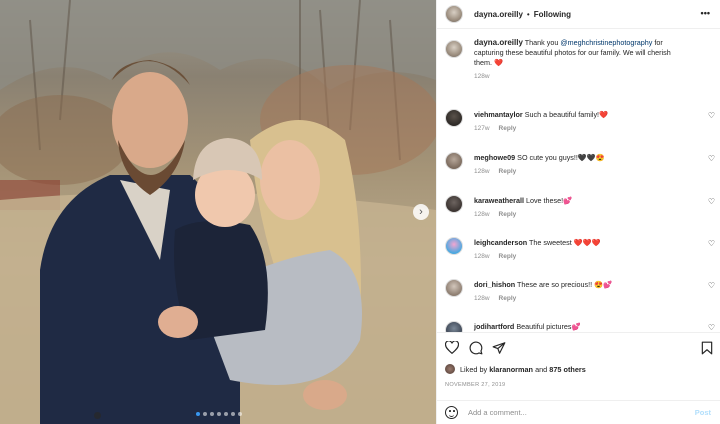 Image resolution: width=720 pixels, height=424 pixels. What do you see at coordinates (562, 114) in the screenshot?
I see `comment-text: Such a beautiful family!` at bounding box center [562, 114].